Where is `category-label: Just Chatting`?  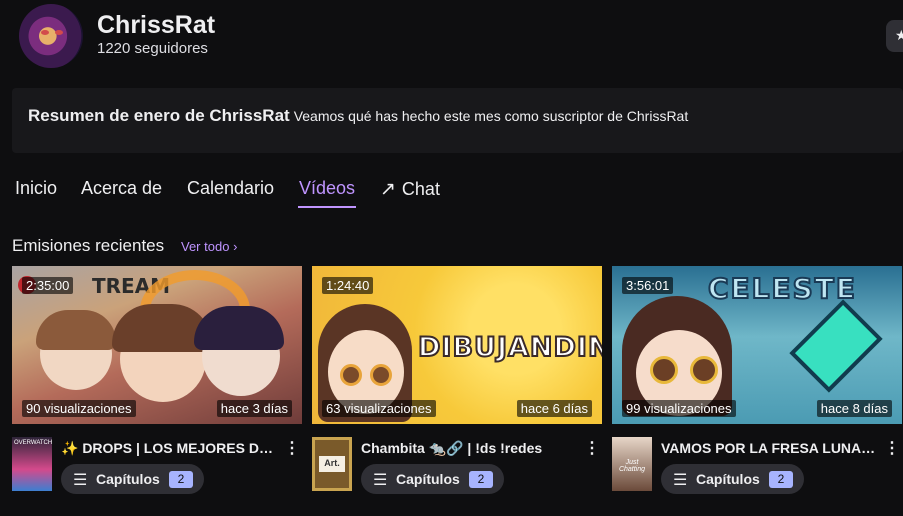
category-label: Just Chatting is located at coordinates (632, 466).